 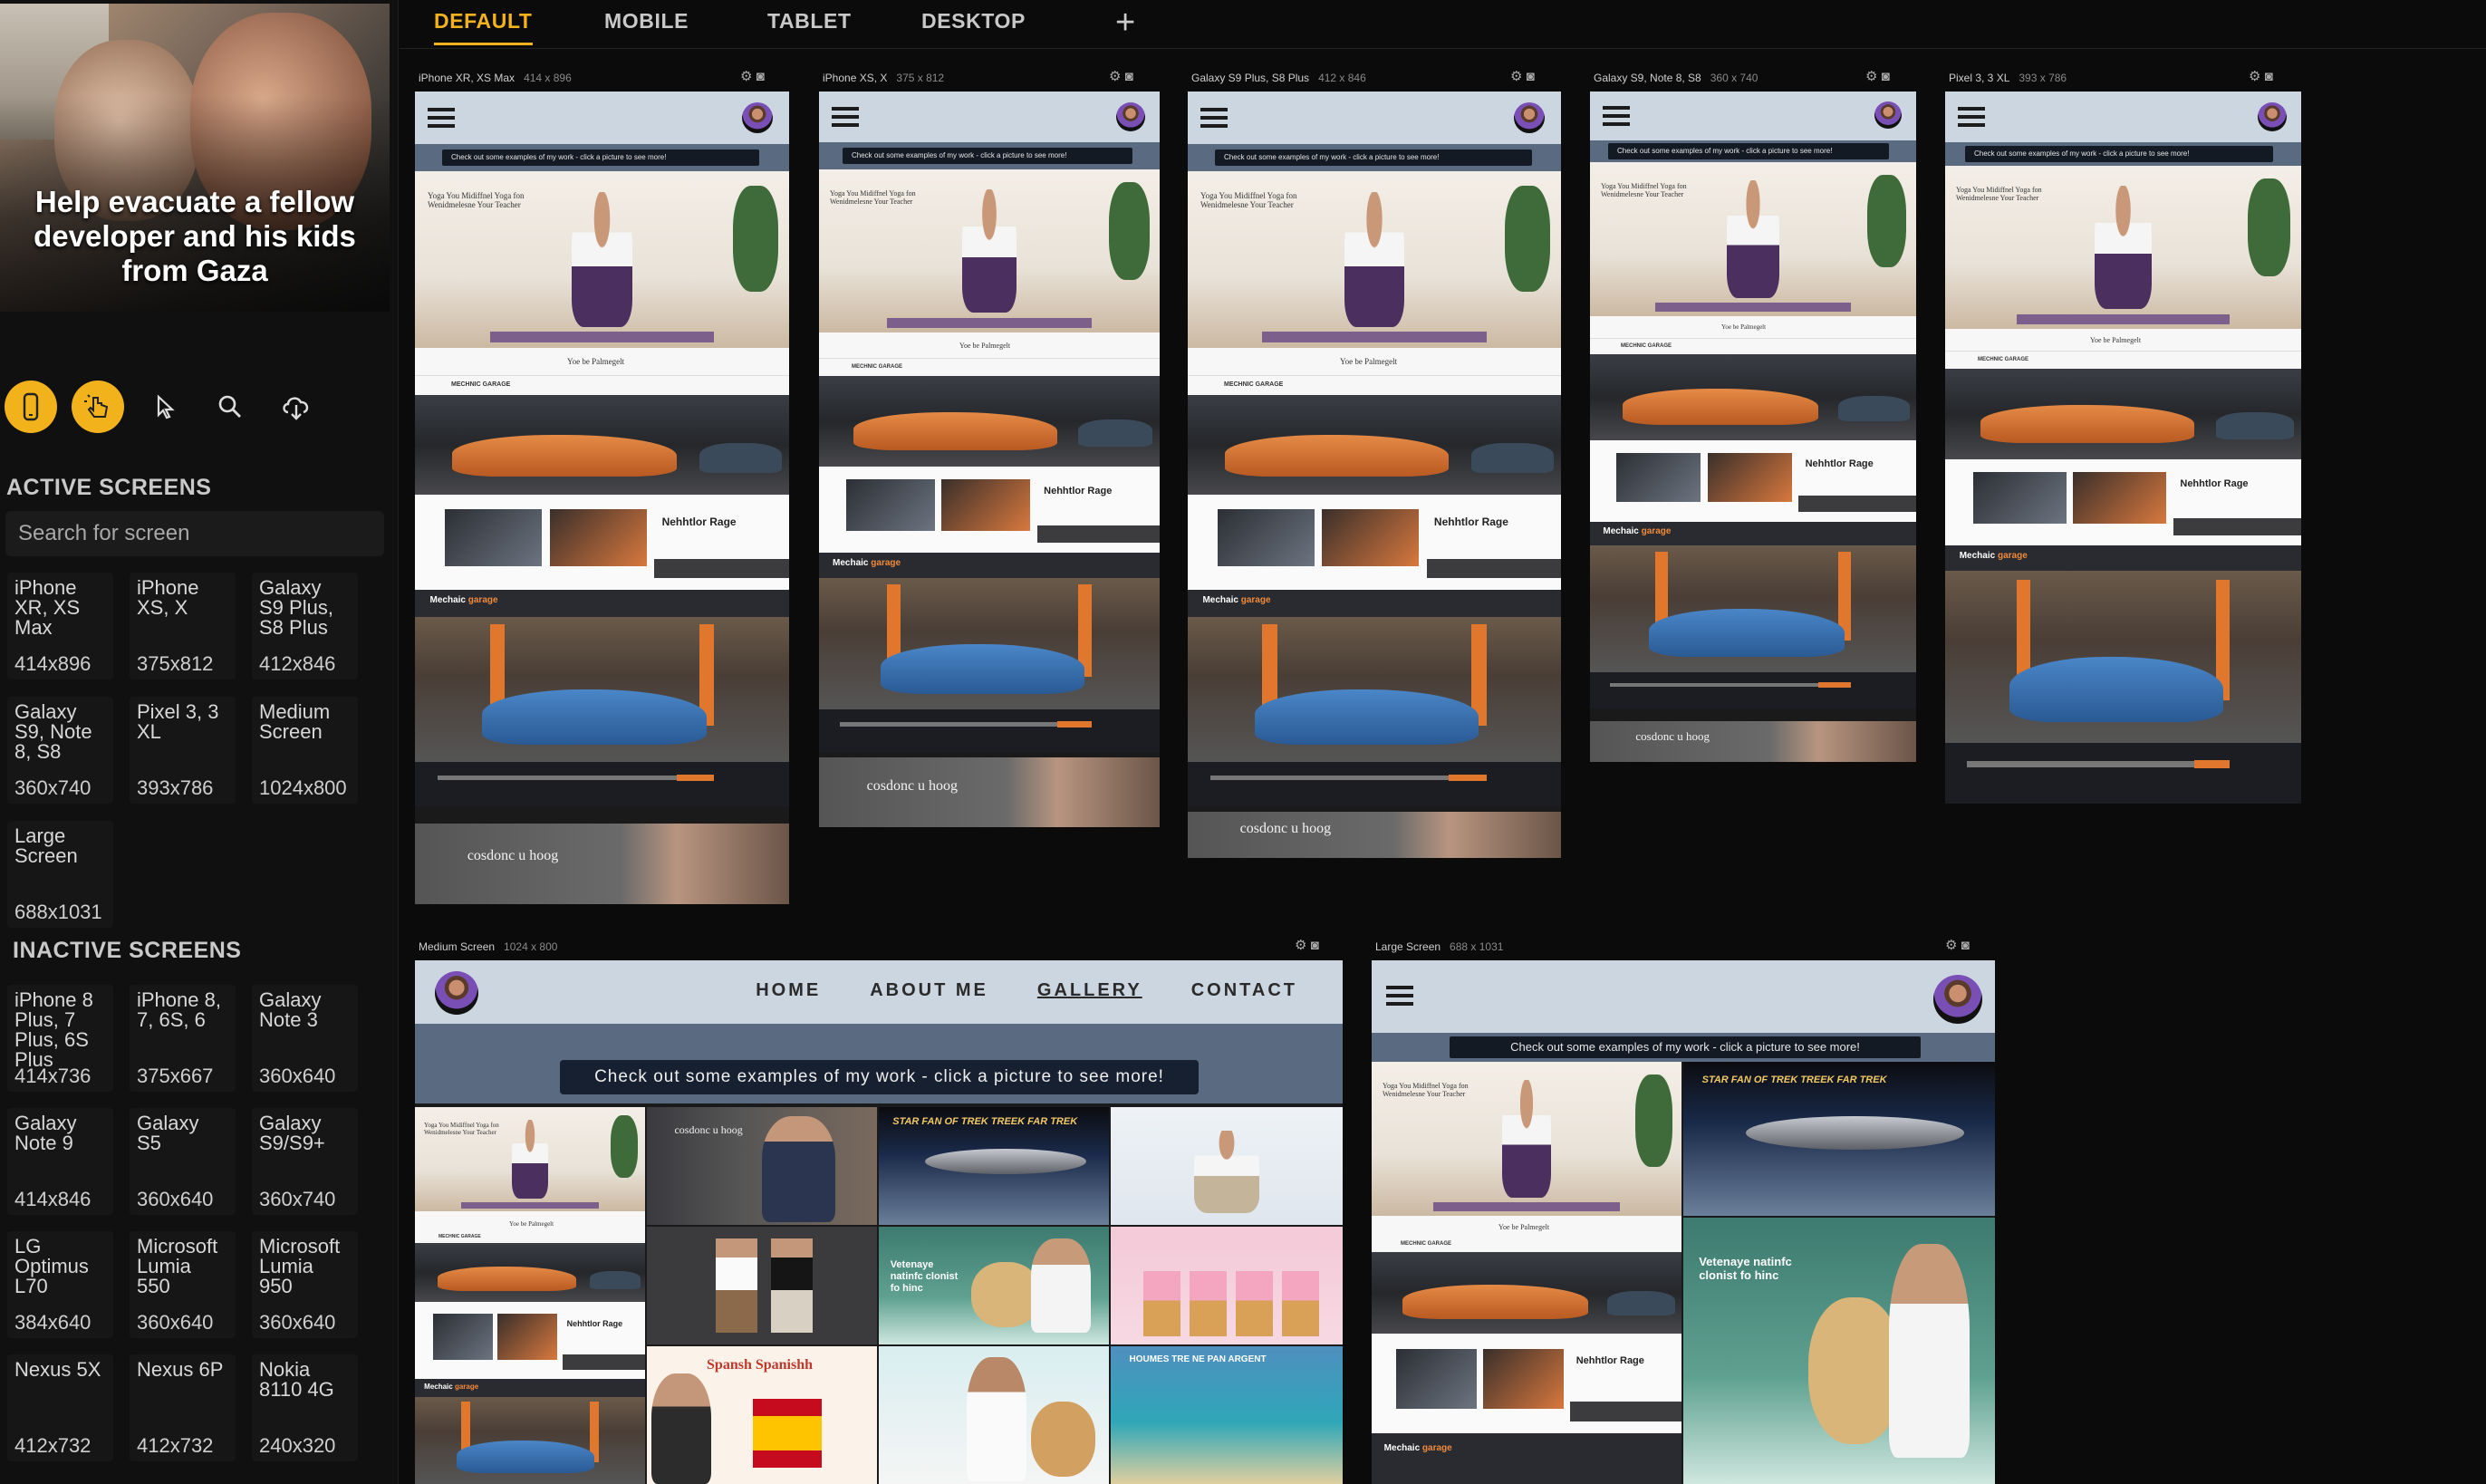 I want to click on inactive-screen-tile: Galaxy Note 3 360x640, so click(x=305, y=1038).